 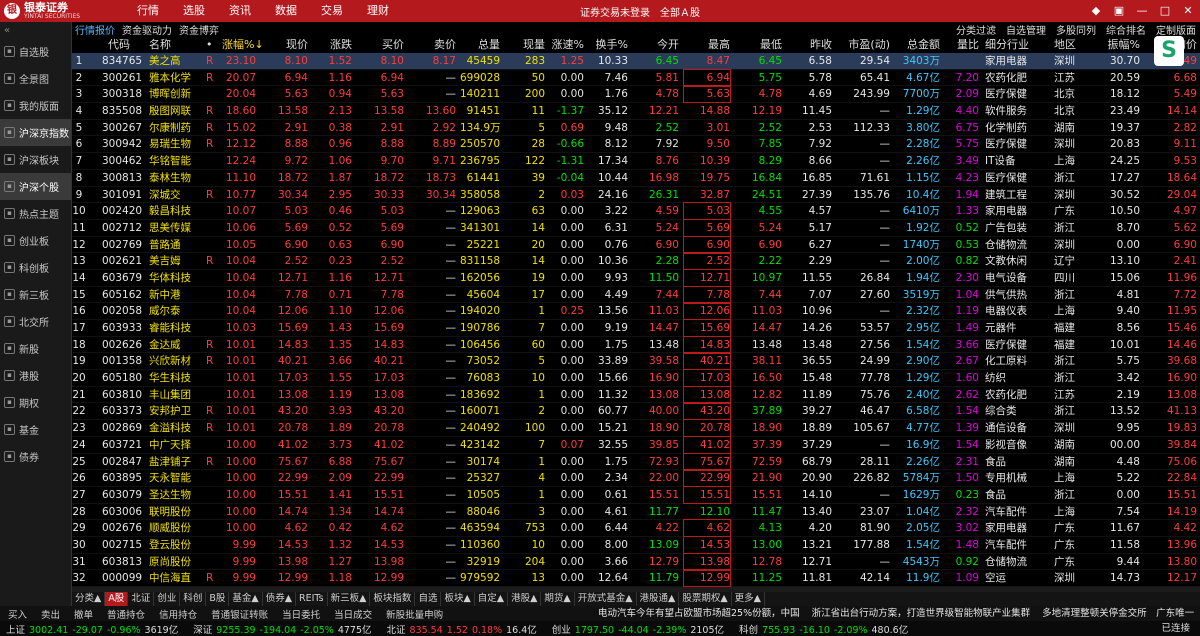 I want to click on sub-tab: 资金驱动力, so click(x=147, y=29).